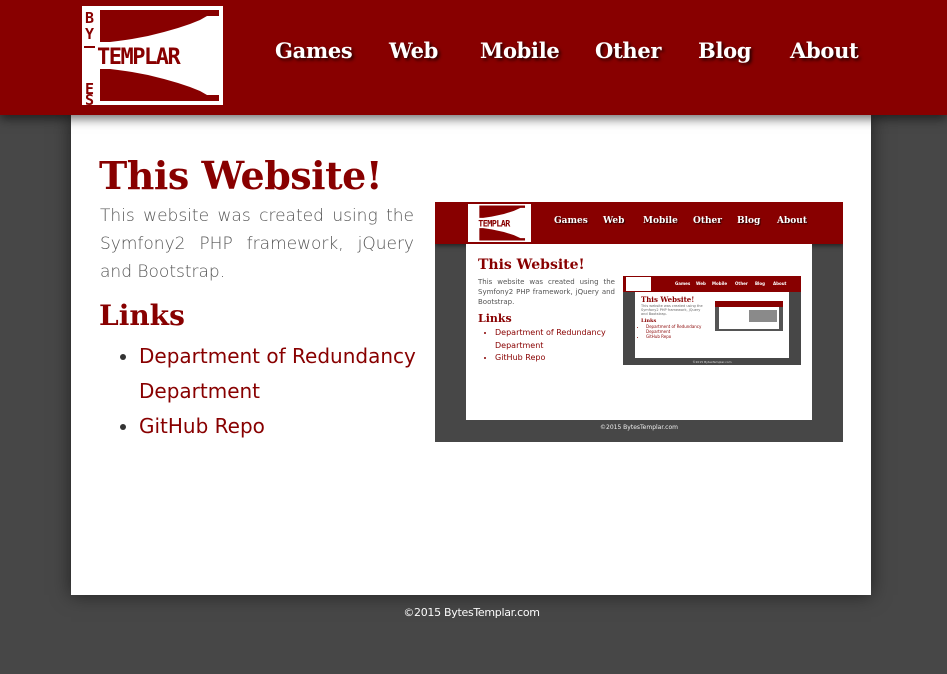 Image resolution: width=947 pixels, height=674 pixels. Describe the element at coordinates (760, 283) in the screenshot. I see `nested-nav-item: Blog` at that location.